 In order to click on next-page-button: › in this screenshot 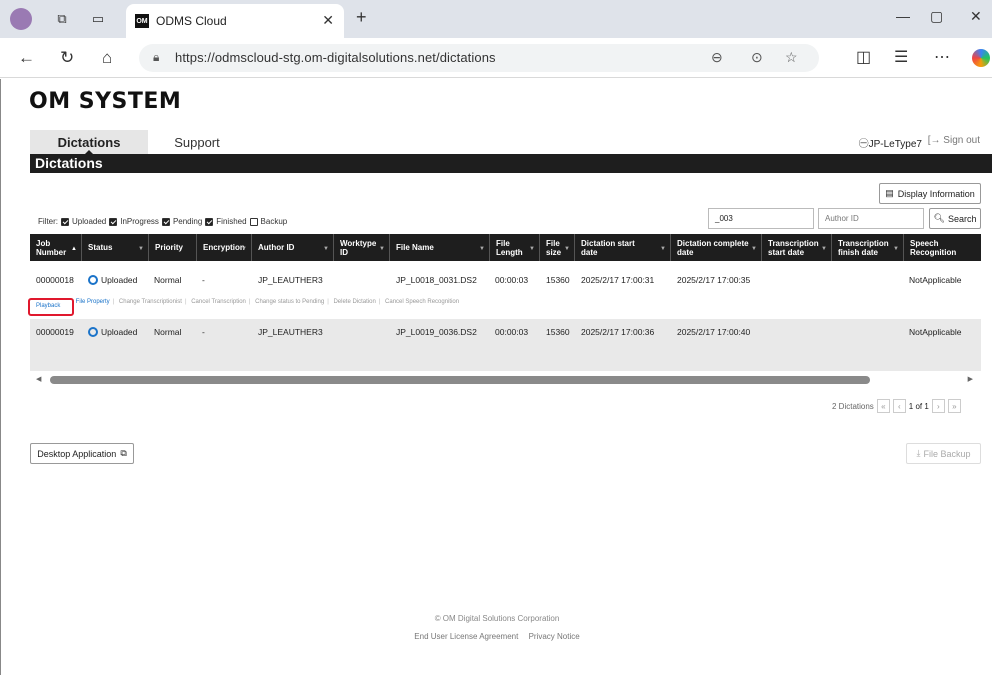, I will do `click(938, 406)`.